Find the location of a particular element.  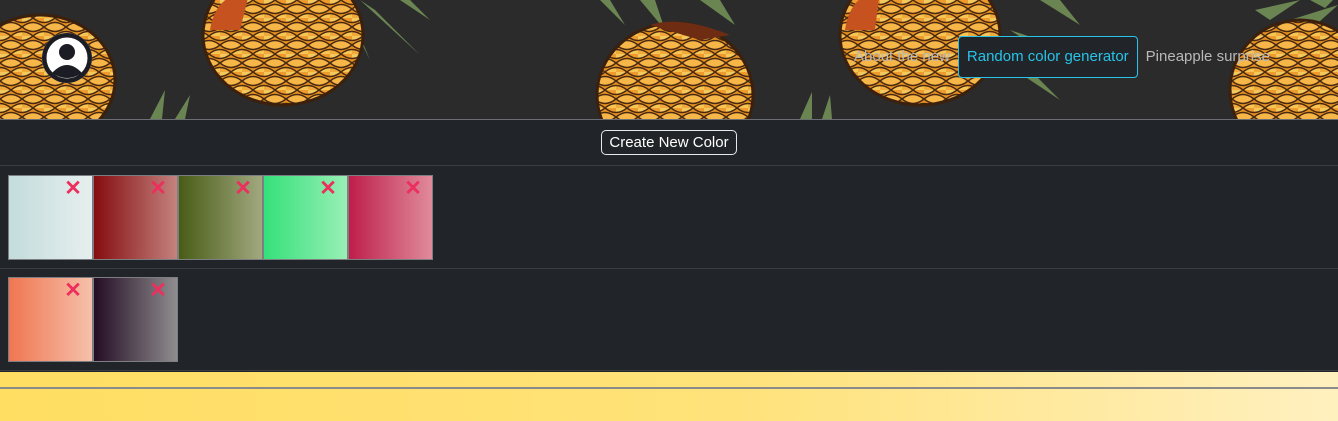

create-new-color-button: Create New Color is located at coordinates (669, 142).